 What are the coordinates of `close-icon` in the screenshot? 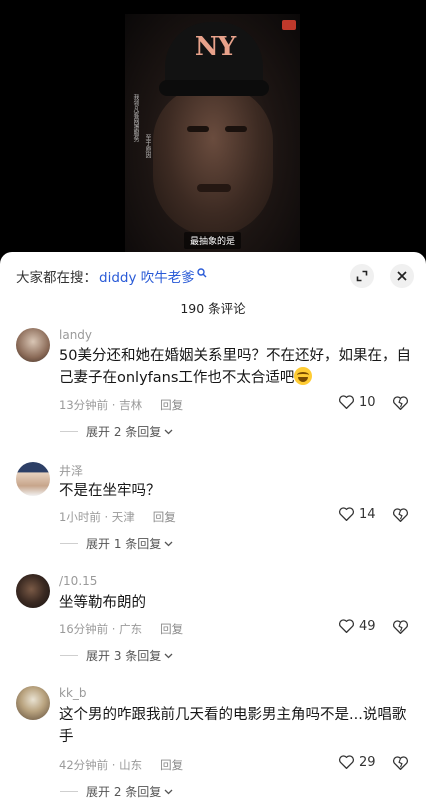 It's located at (402, 276).